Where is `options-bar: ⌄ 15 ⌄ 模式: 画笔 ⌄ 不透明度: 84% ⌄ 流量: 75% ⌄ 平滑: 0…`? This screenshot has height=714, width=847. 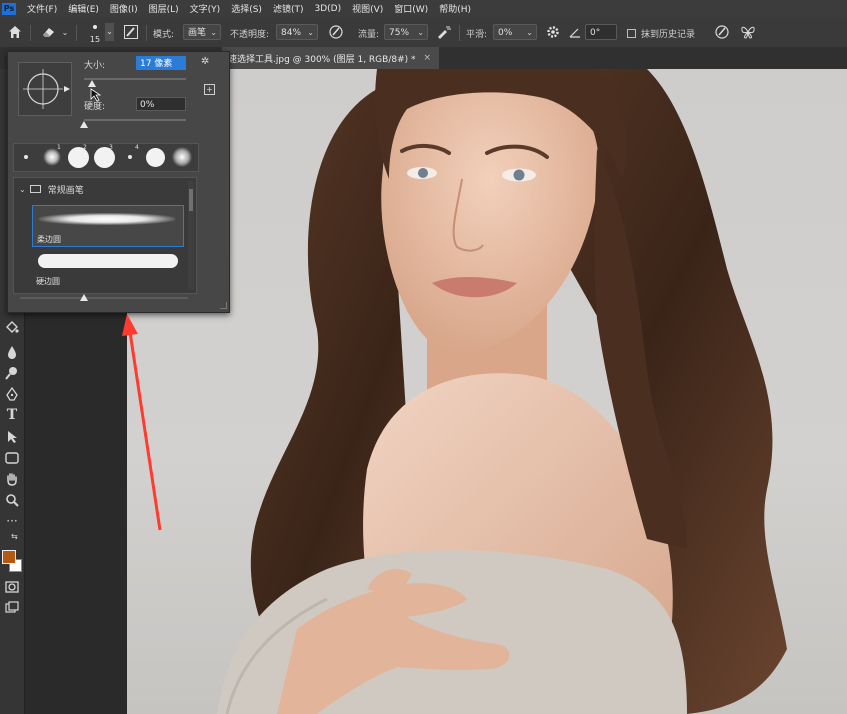 options-bar: ⌄ 15 ⌄ 模式: 画笔 ⌄ 不透明度: 84% ⌄ 流量: 75% ⌄ 平滑: 0… is located at coordinates (423, 32).